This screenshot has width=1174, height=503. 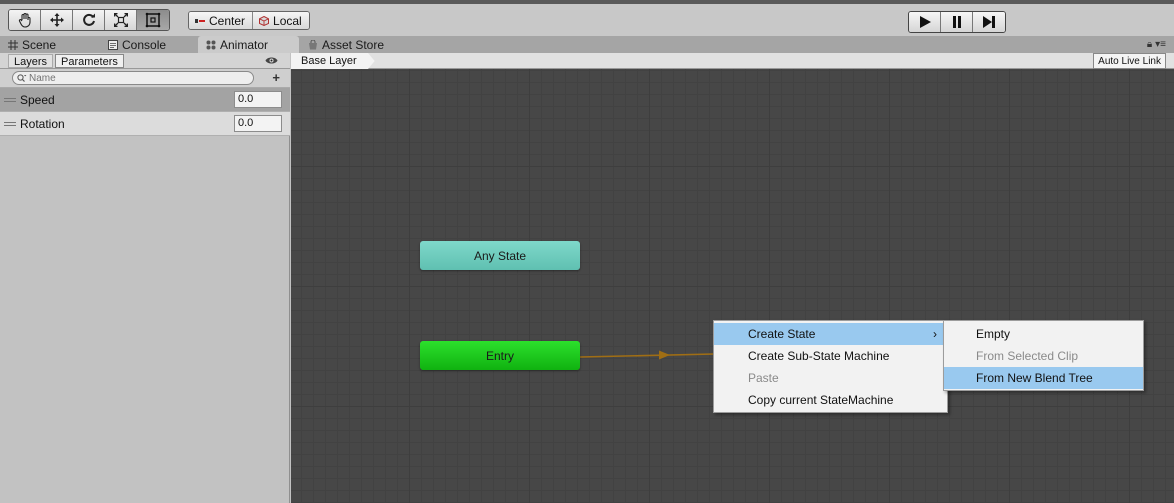 I want to click on submenu-arrow-icon: ›, so click(x=935, y=334).